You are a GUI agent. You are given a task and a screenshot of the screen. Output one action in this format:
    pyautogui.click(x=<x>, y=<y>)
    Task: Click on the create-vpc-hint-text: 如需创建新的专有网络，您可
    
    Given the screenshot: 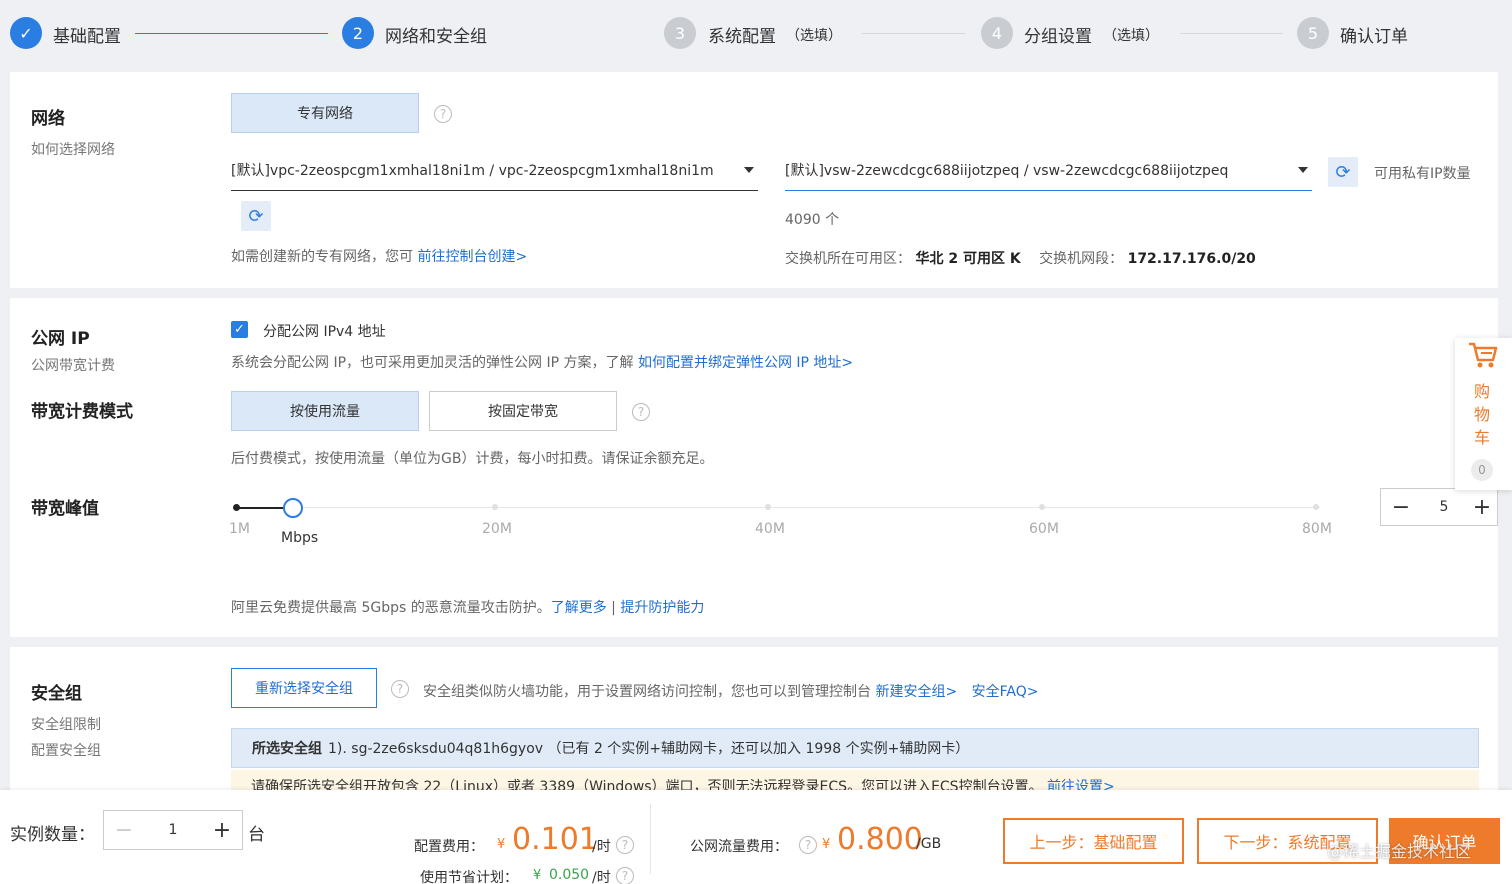 What is the action you would take?
    pyautogui.click(x=322, y=257)
    